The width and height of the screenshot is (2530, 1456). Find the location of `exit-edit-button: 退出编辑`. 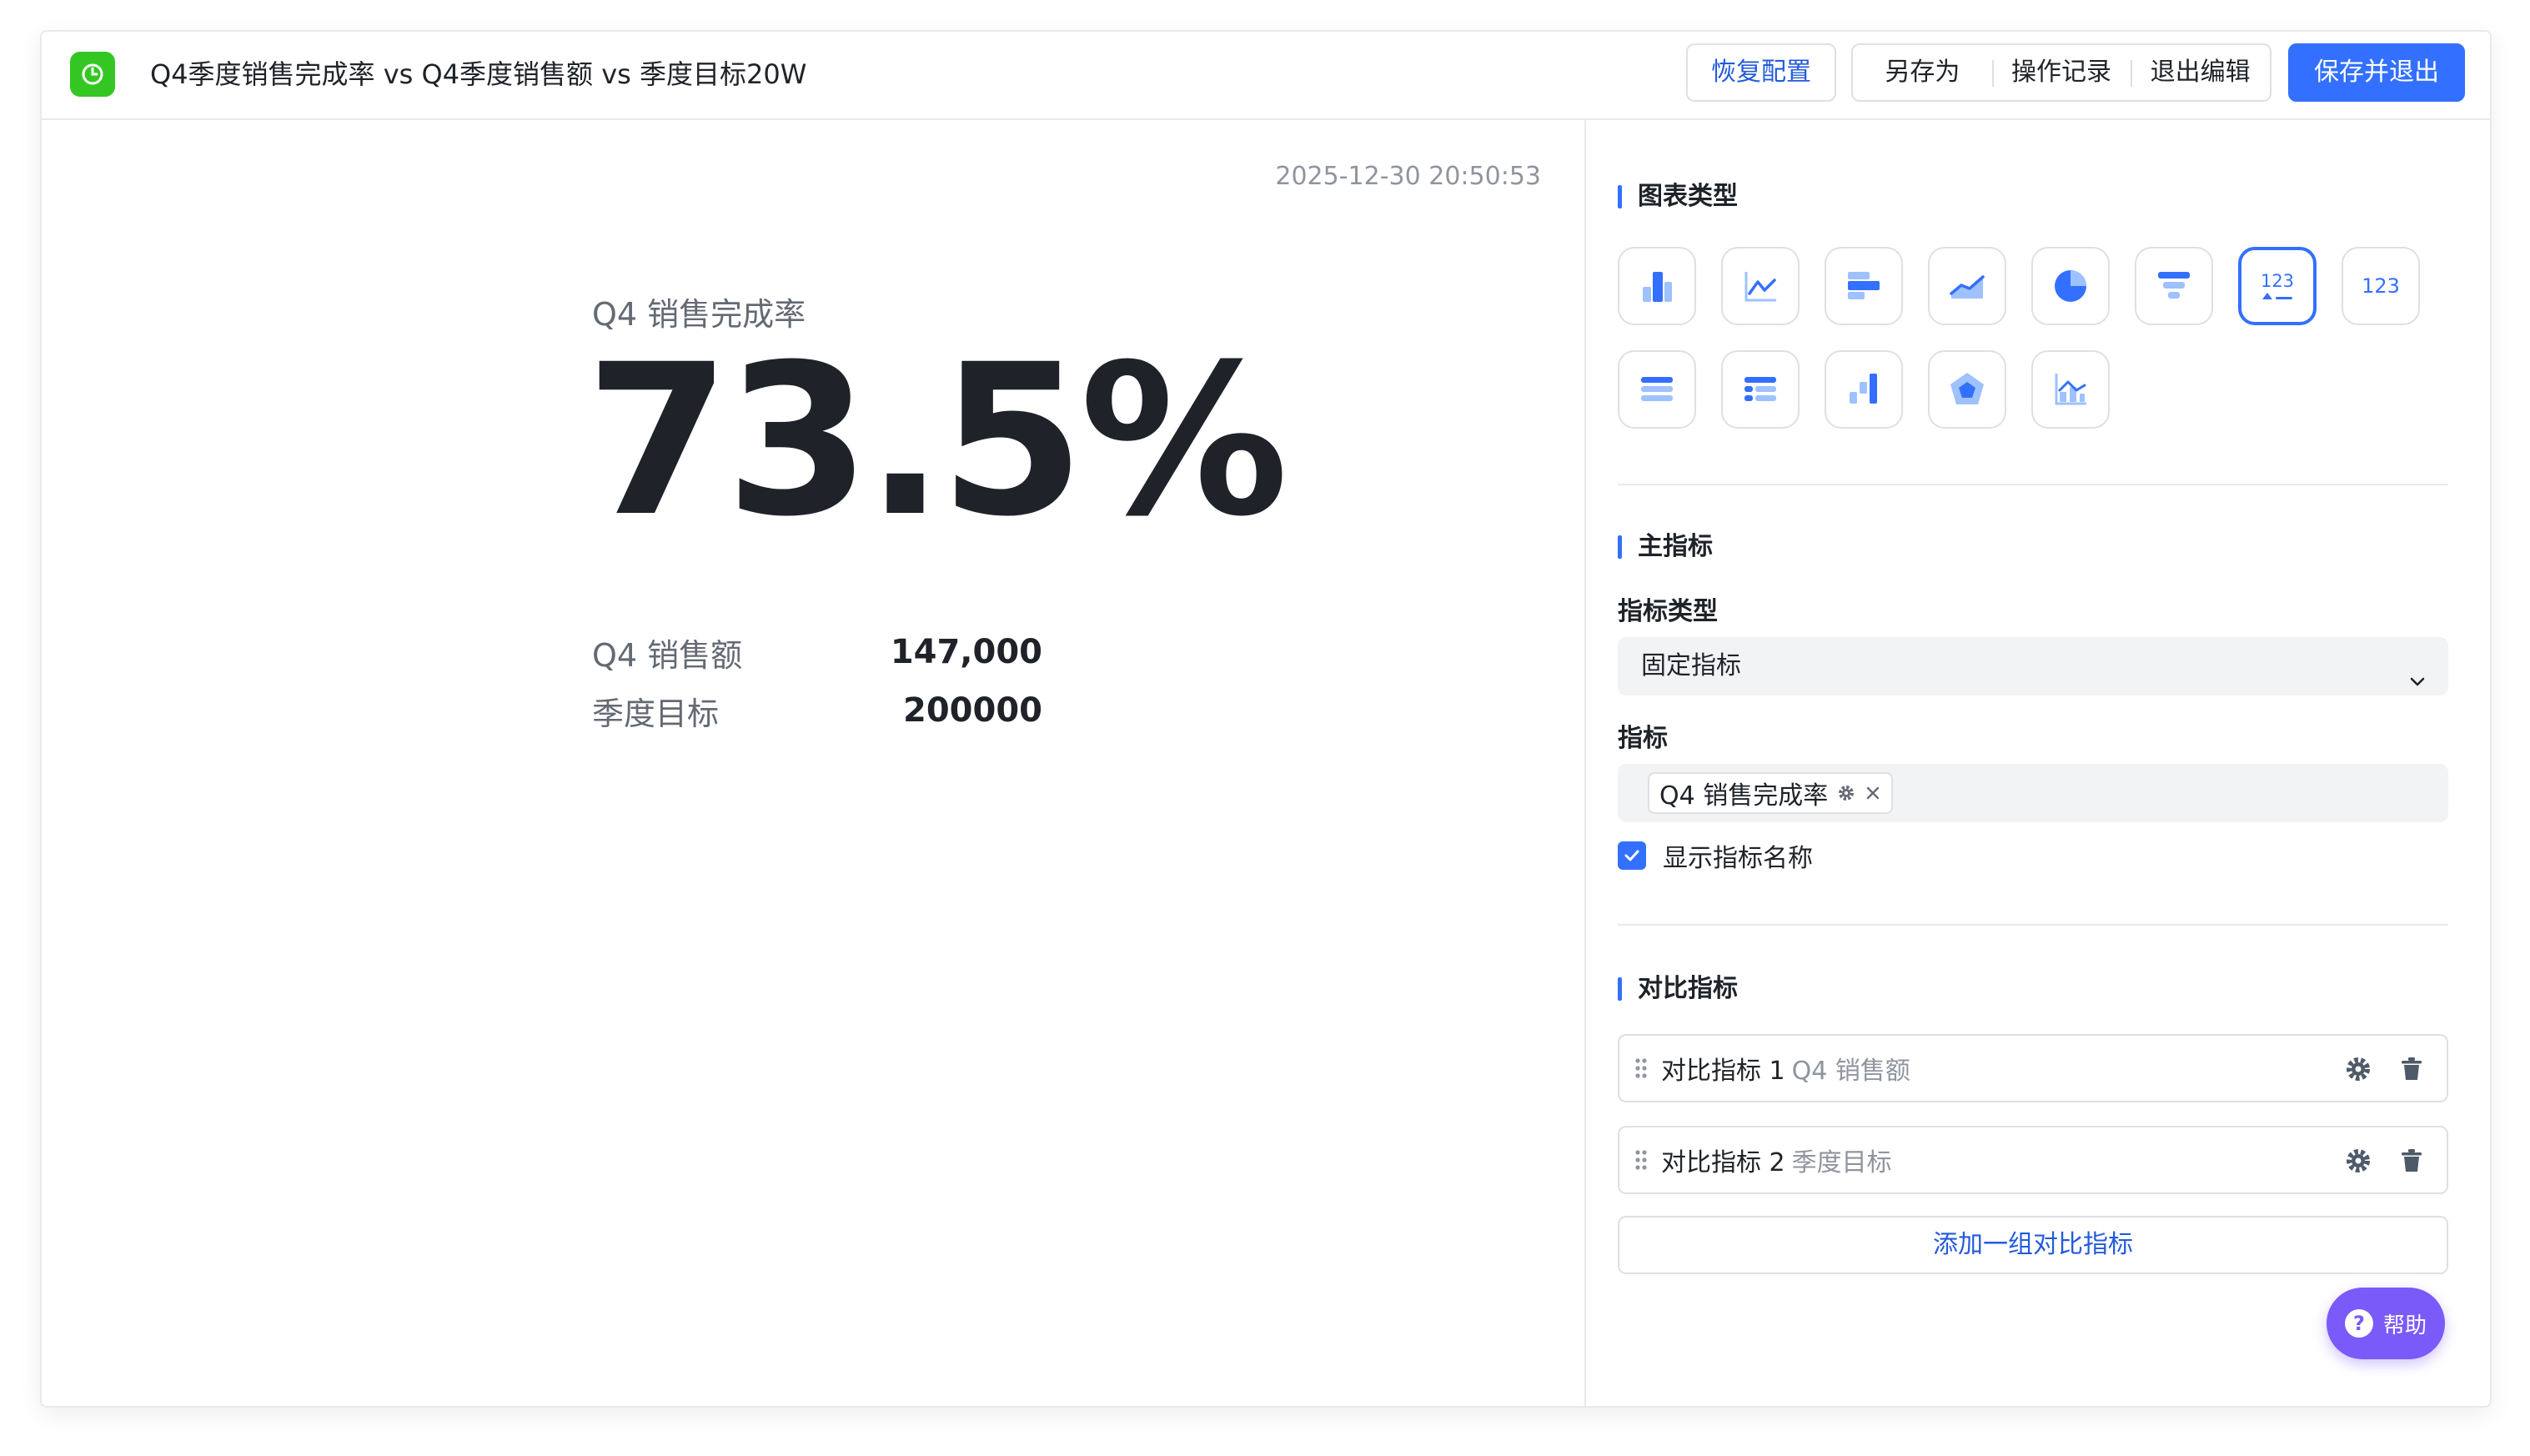

exit-edit-button: 退出编辑 is located at coordinates (2200, 72).